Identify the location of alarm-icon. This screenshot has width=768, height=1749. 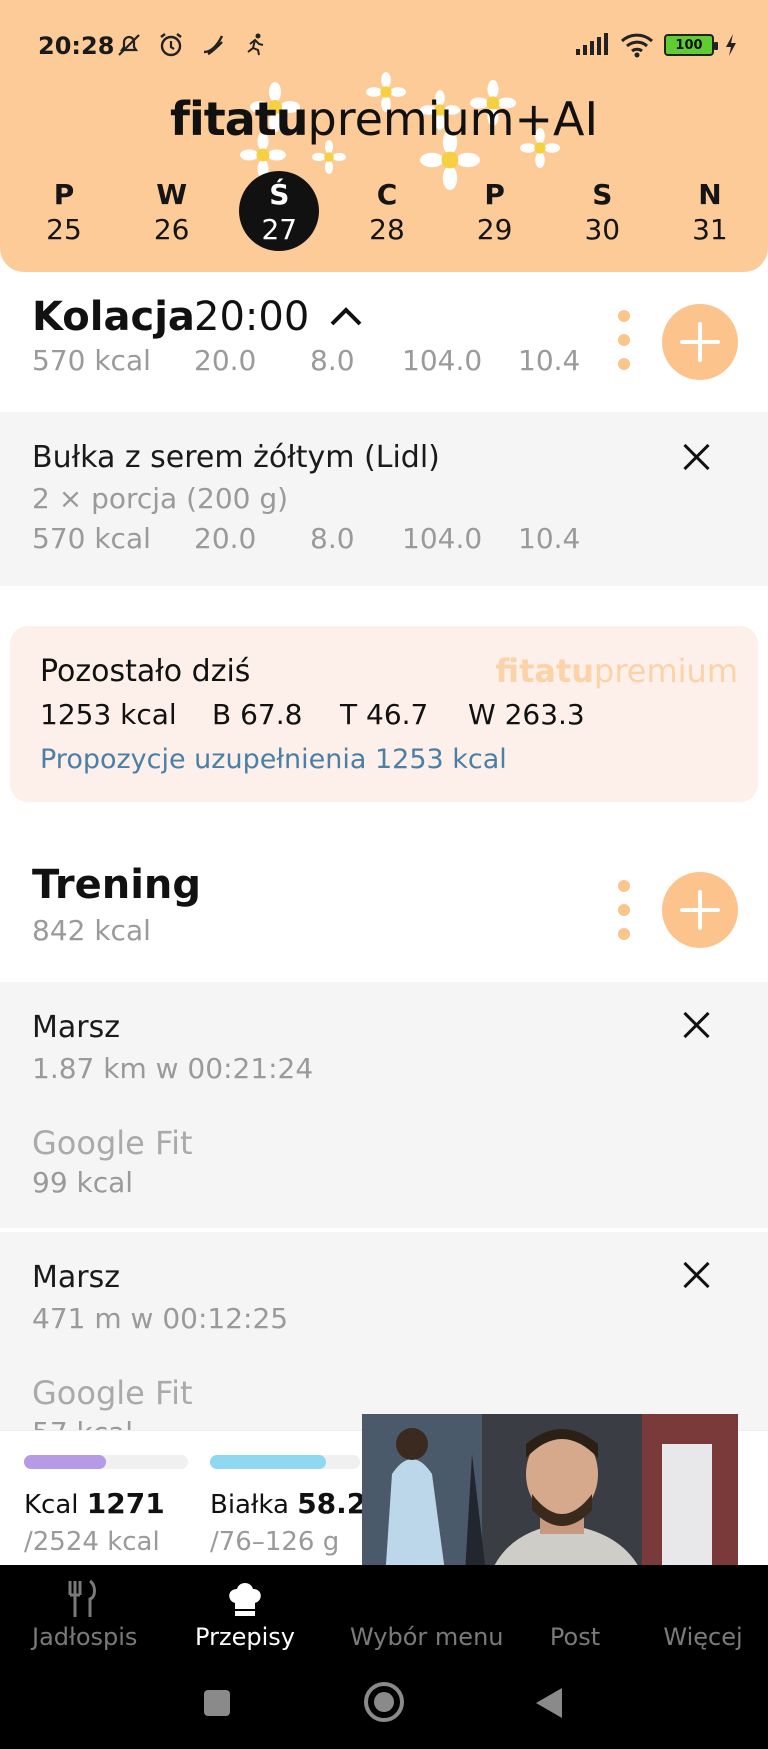
(171, 45).